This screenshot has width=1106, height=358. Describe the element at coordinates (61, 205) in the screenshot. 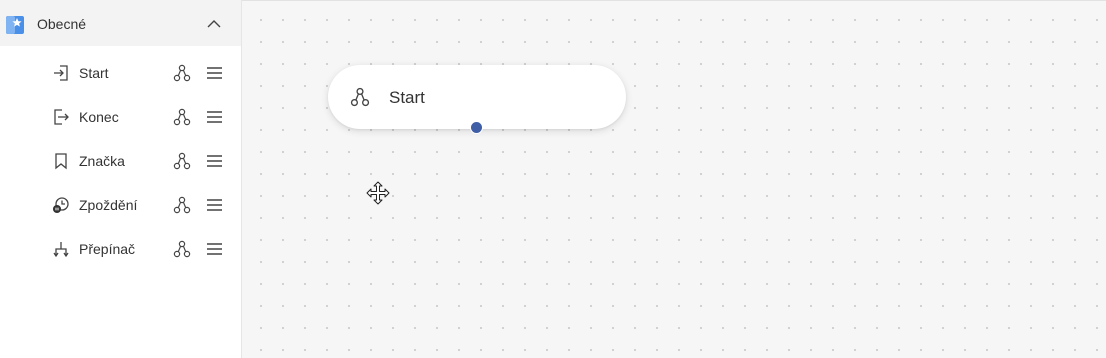

I see `delay-clock-icon` at that location.